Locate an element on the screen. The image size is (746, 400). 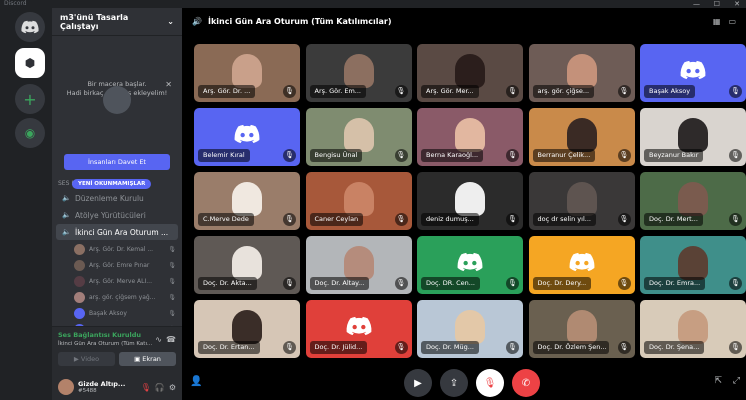
voice-user: Arş. Gör. Emre Pınar 🎙 is located at coordinates (117, 265).